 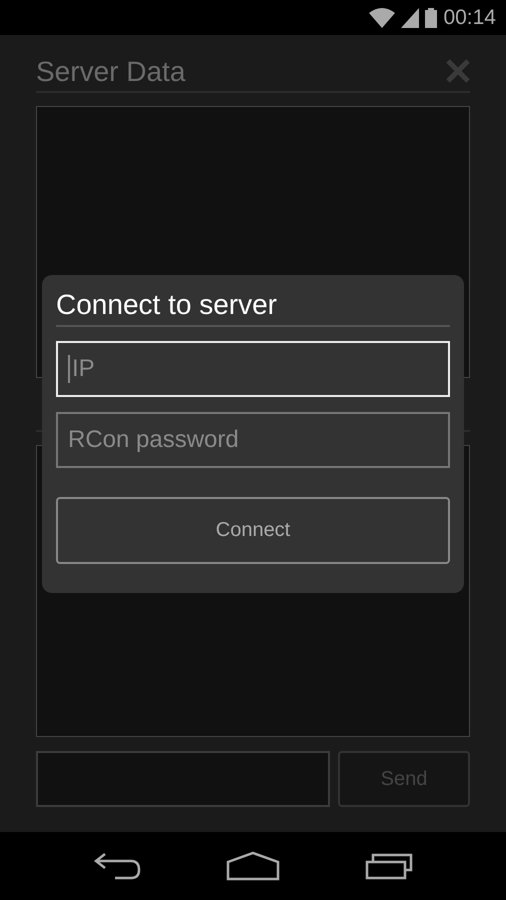 What do you see at coordinates (469, 18) in the screenshot?
I see `clock-time: 00:14` at bounding box center [469, 18].